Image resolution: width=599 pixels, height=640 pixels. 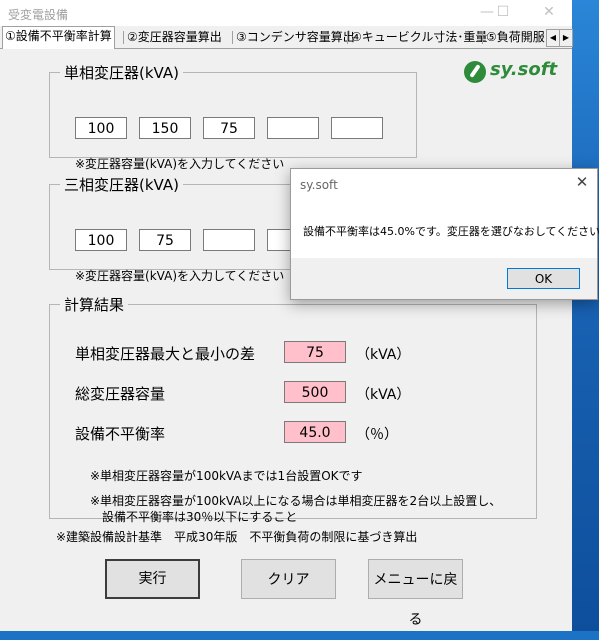 I want to click on max-min-diff-label: 単相変圧器最大と最小の差, so click(x=165, y=354).